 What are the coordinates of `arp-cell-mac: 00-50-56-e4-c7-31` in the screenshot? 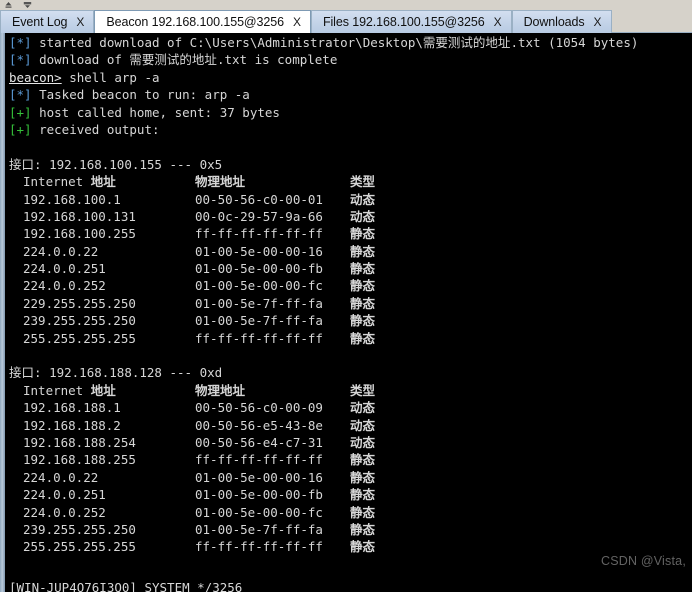 It's located at (259, 442).